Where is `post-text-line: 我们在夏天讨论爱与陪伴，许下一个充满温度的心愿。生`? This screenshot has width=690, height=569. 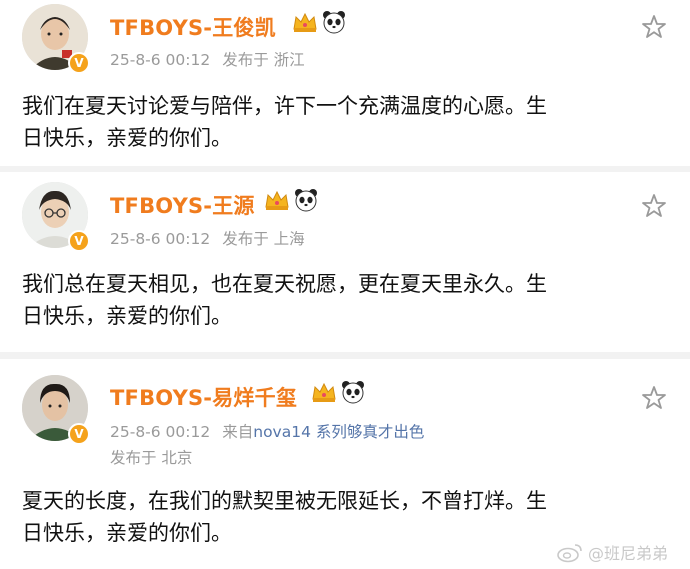
post-text-line: 我们在夏天讨论爱与陪伴，许下一个充满温度的心愿。生 is located at coordinates (284, 106).